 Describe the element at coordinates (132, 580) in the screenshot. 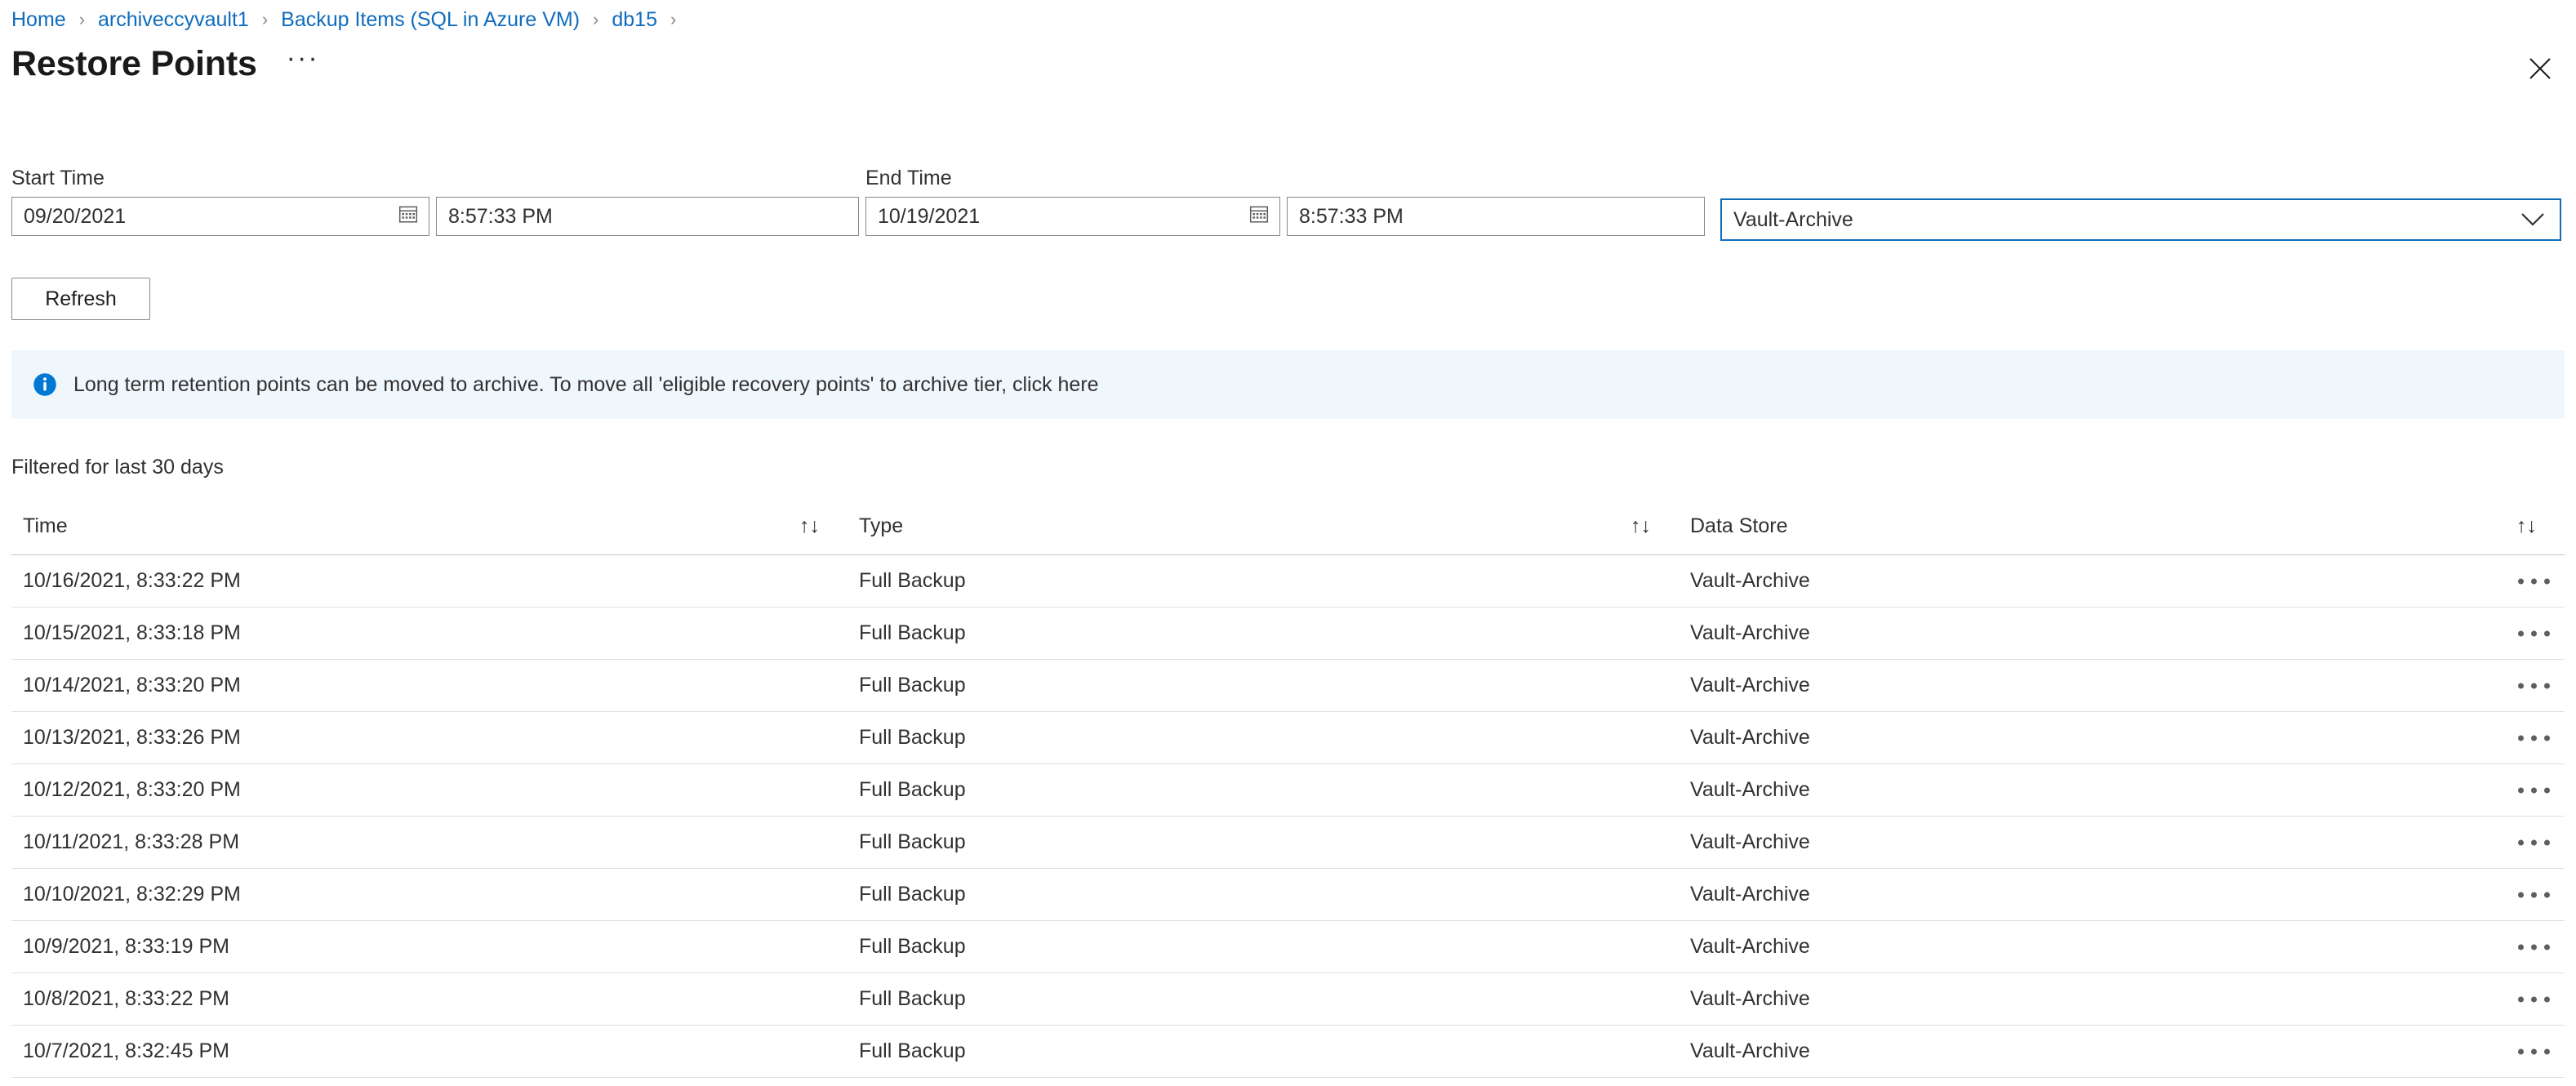

I see `cell-time-value: 10/16/2021, 8:33:22 PM` at that location.